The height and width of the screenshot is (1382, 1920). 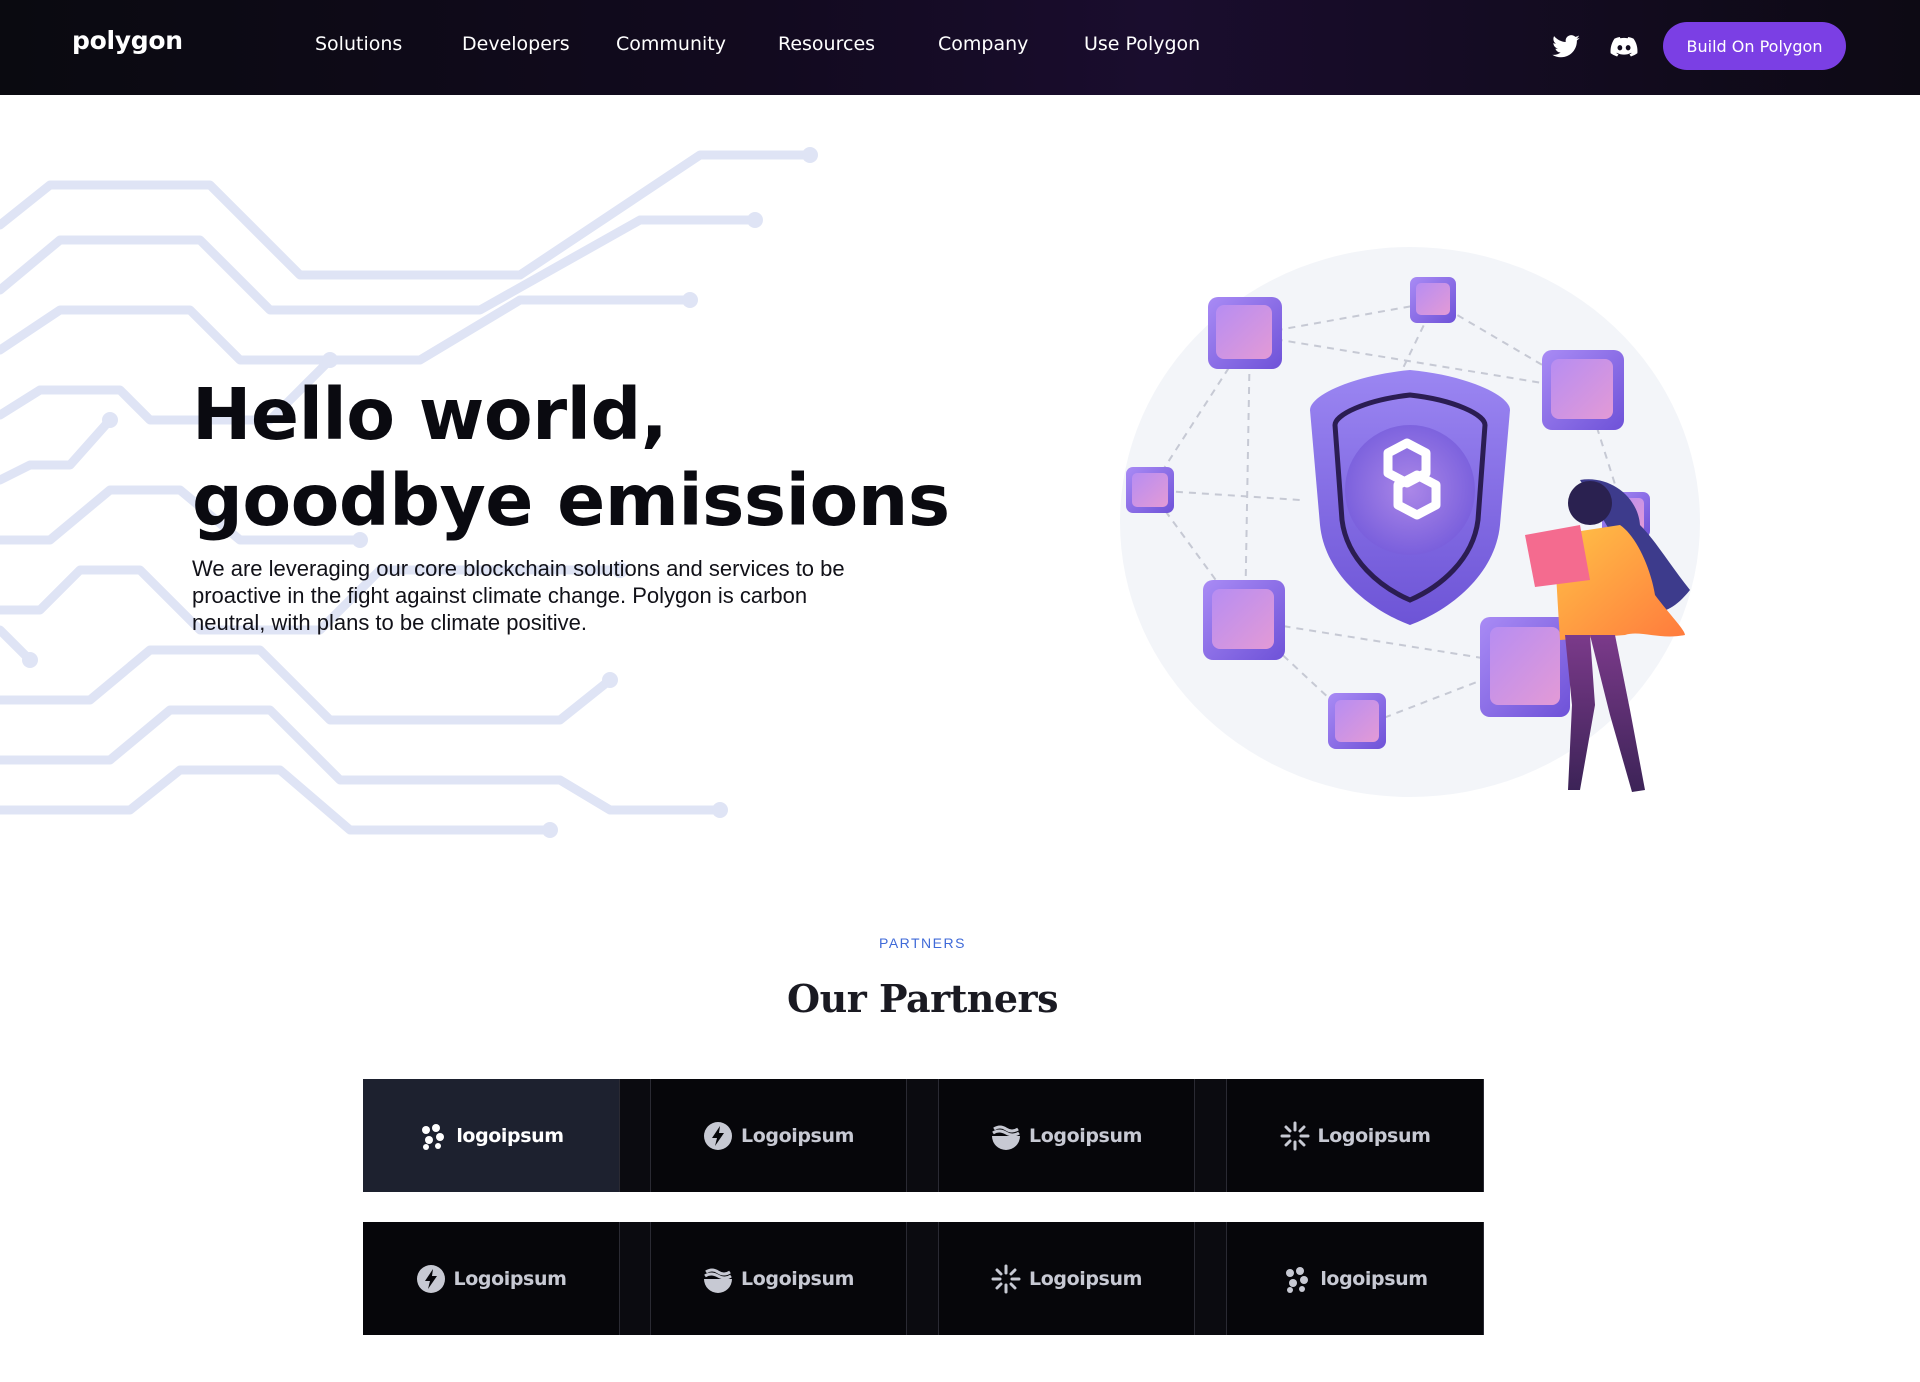 I want to click on partner-logo-row-1: logoipsum Logoipsum Logoipsum Logoipsum, so click(x=923, y=1135).